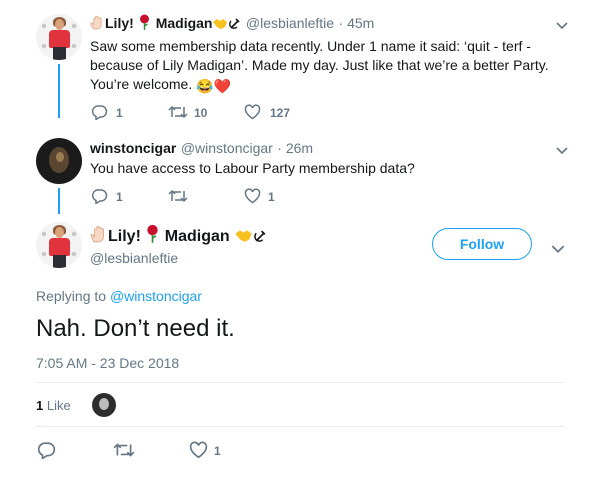 This screenshot has width=600, height=478. I want to click on likes-label: Like, so click(58, 405).